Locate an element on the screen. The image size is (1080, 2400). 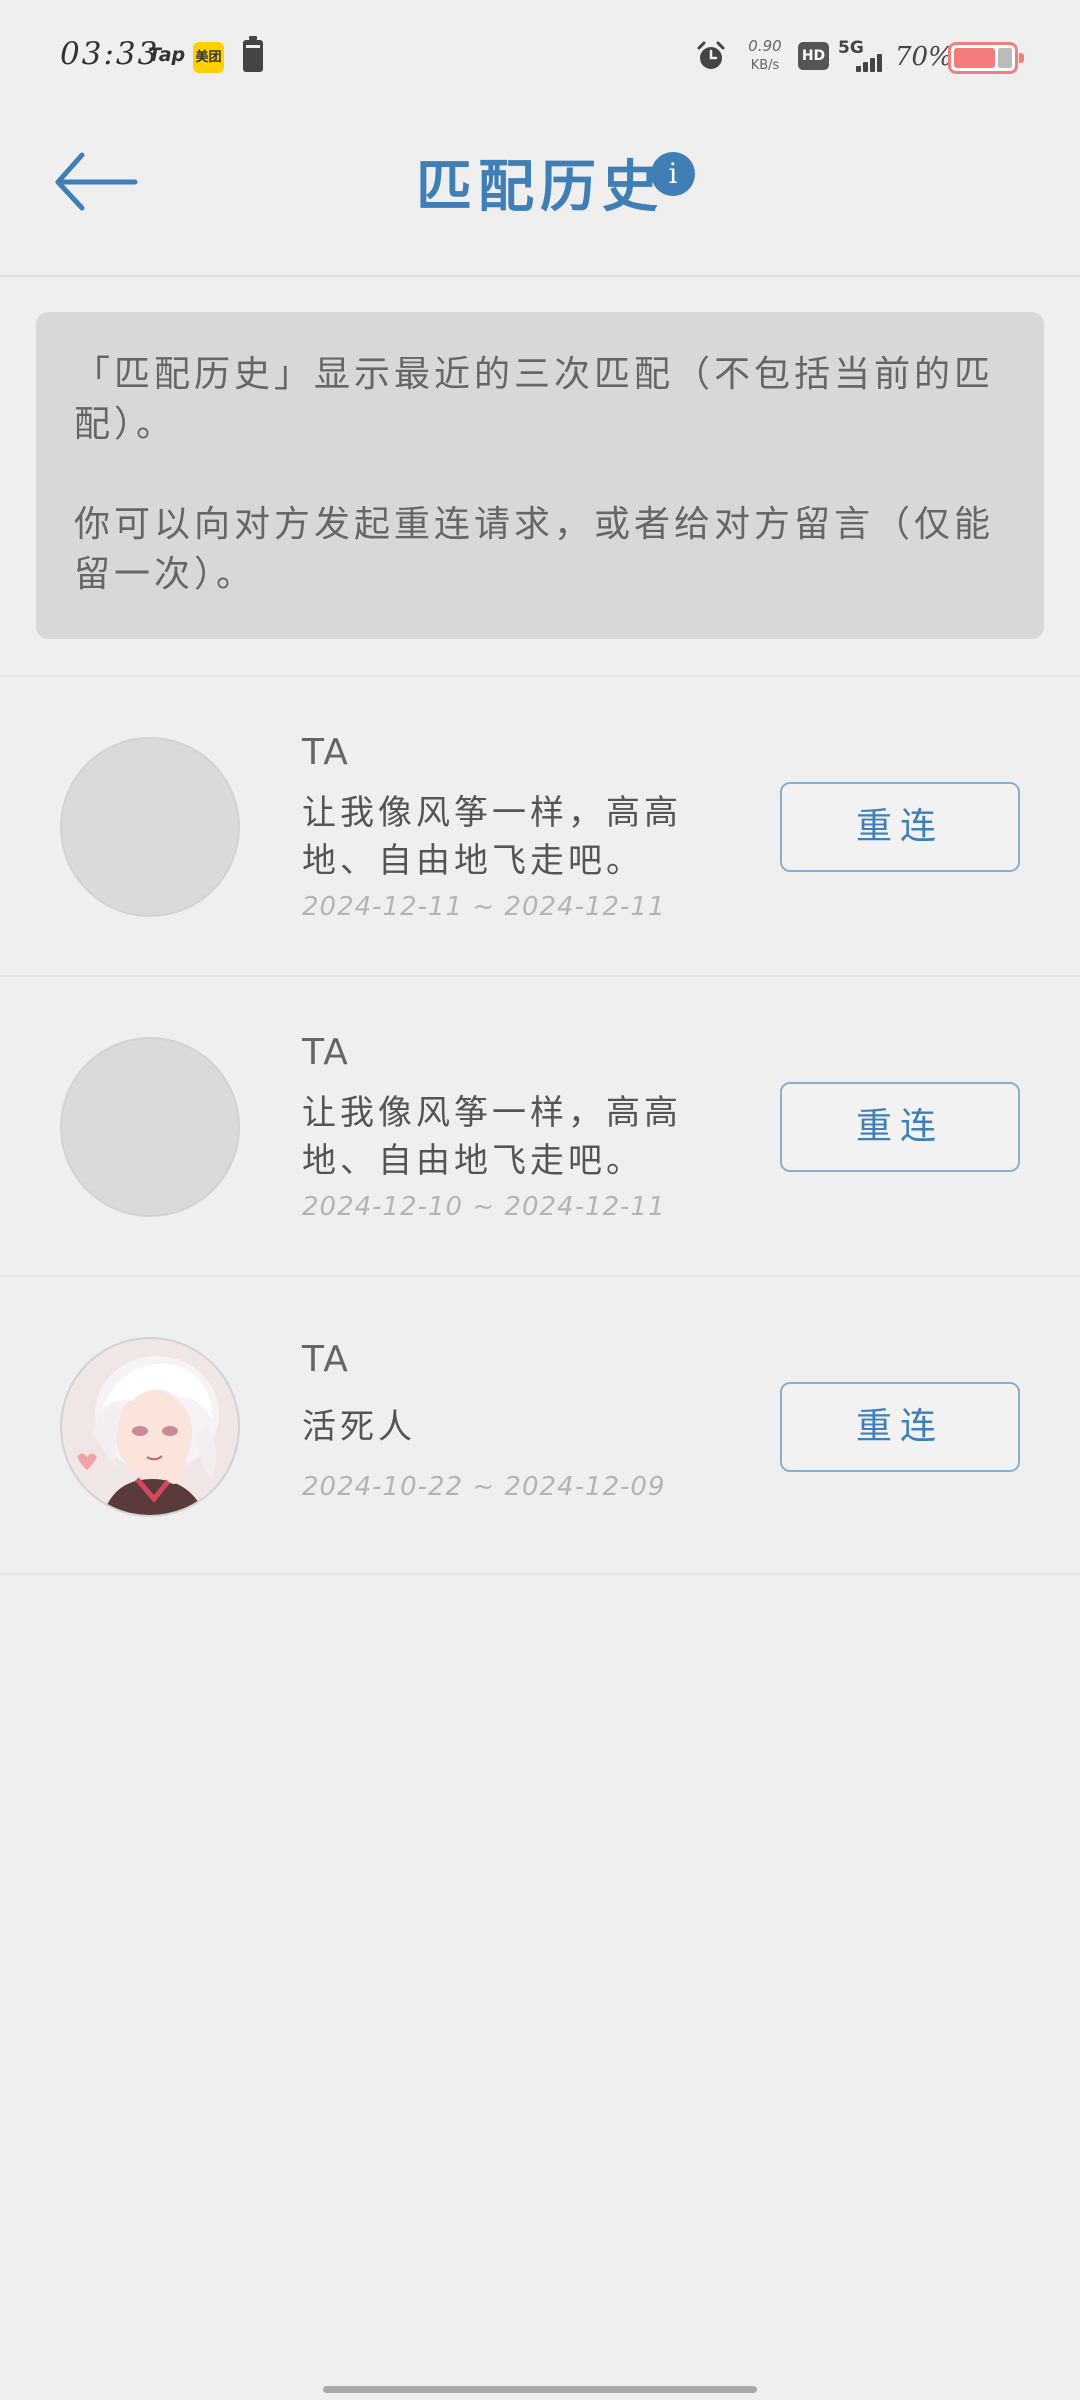
match-date-range: 2024-12-11 ~ 2024-12-11 is located at coordinates (484, 907).